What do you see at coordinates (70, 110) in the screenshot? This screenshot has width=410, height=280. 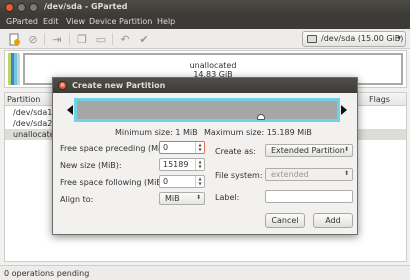 I see `resize-left-arrow-icon` at bounding box center [70, 110].